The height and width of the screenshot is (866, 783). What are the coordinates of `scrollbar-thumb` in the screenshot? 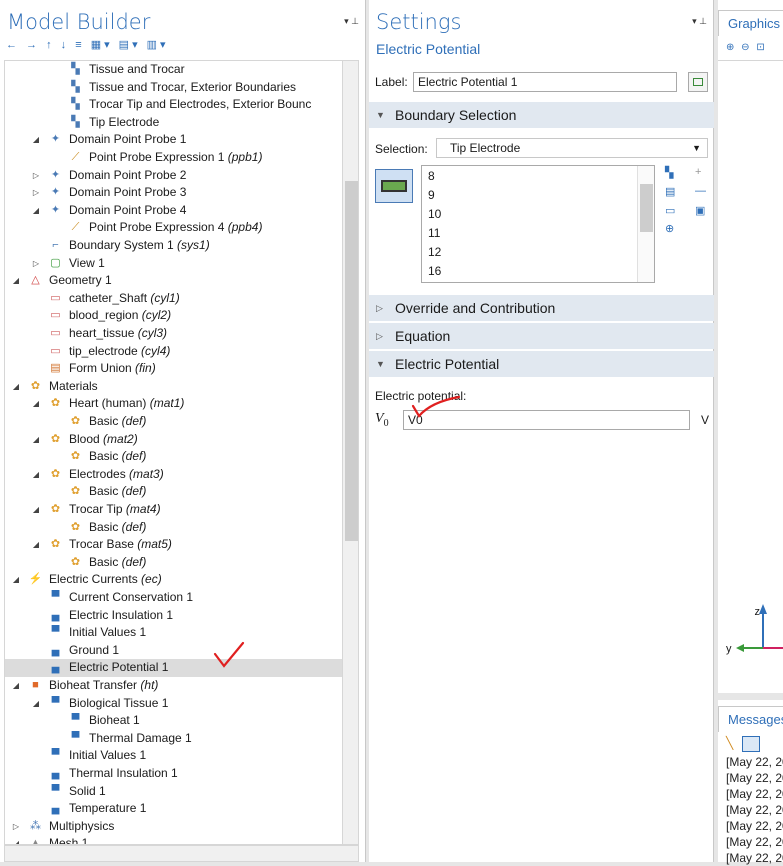 It's located at (351, 361).